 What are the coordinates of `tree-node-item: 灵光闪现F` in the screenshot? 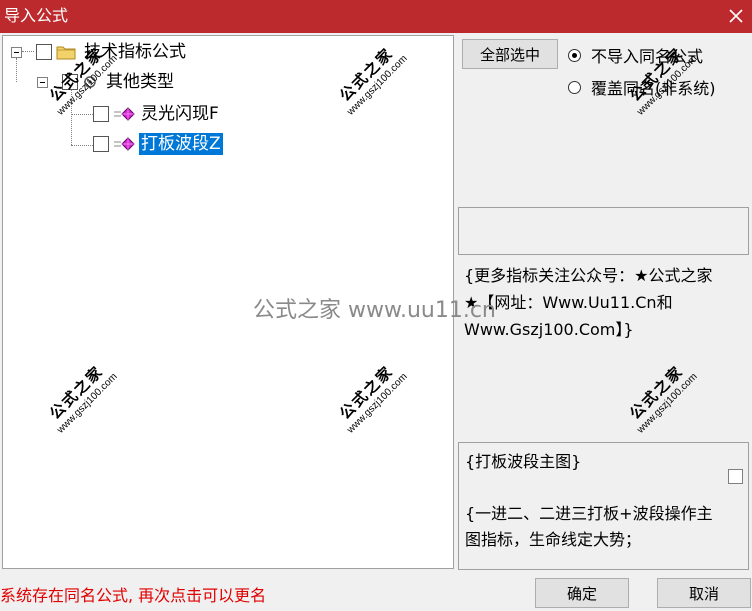 It's located at (157, 114).